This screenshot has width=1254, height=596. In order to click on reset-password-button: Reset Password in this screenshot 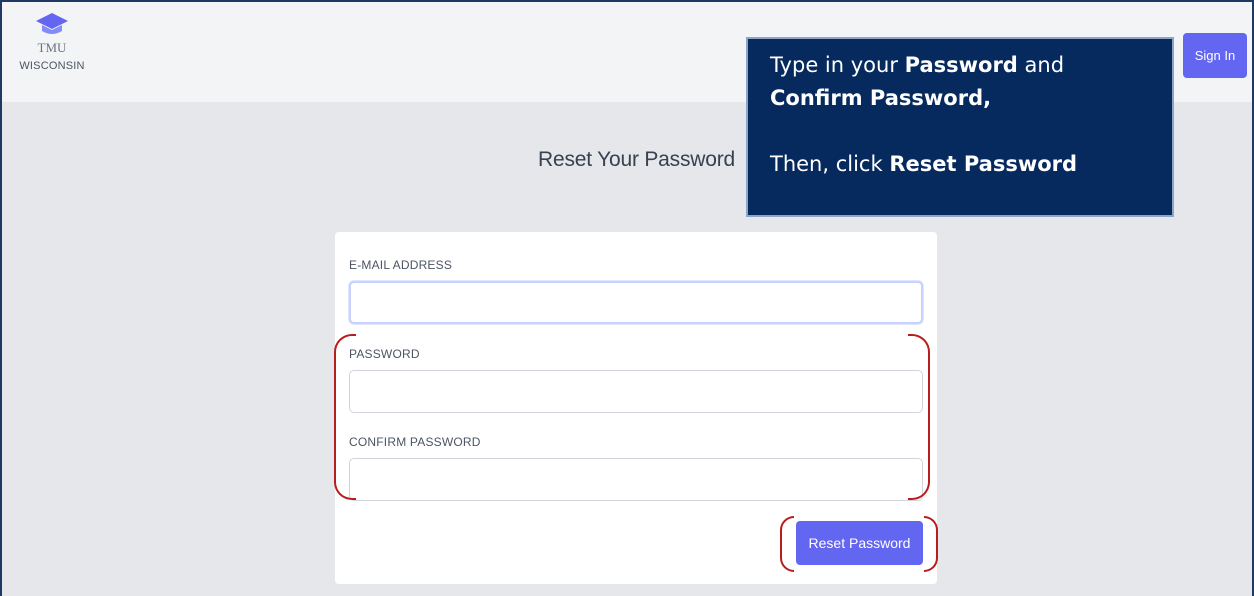, I will do `click(859, 543)`.